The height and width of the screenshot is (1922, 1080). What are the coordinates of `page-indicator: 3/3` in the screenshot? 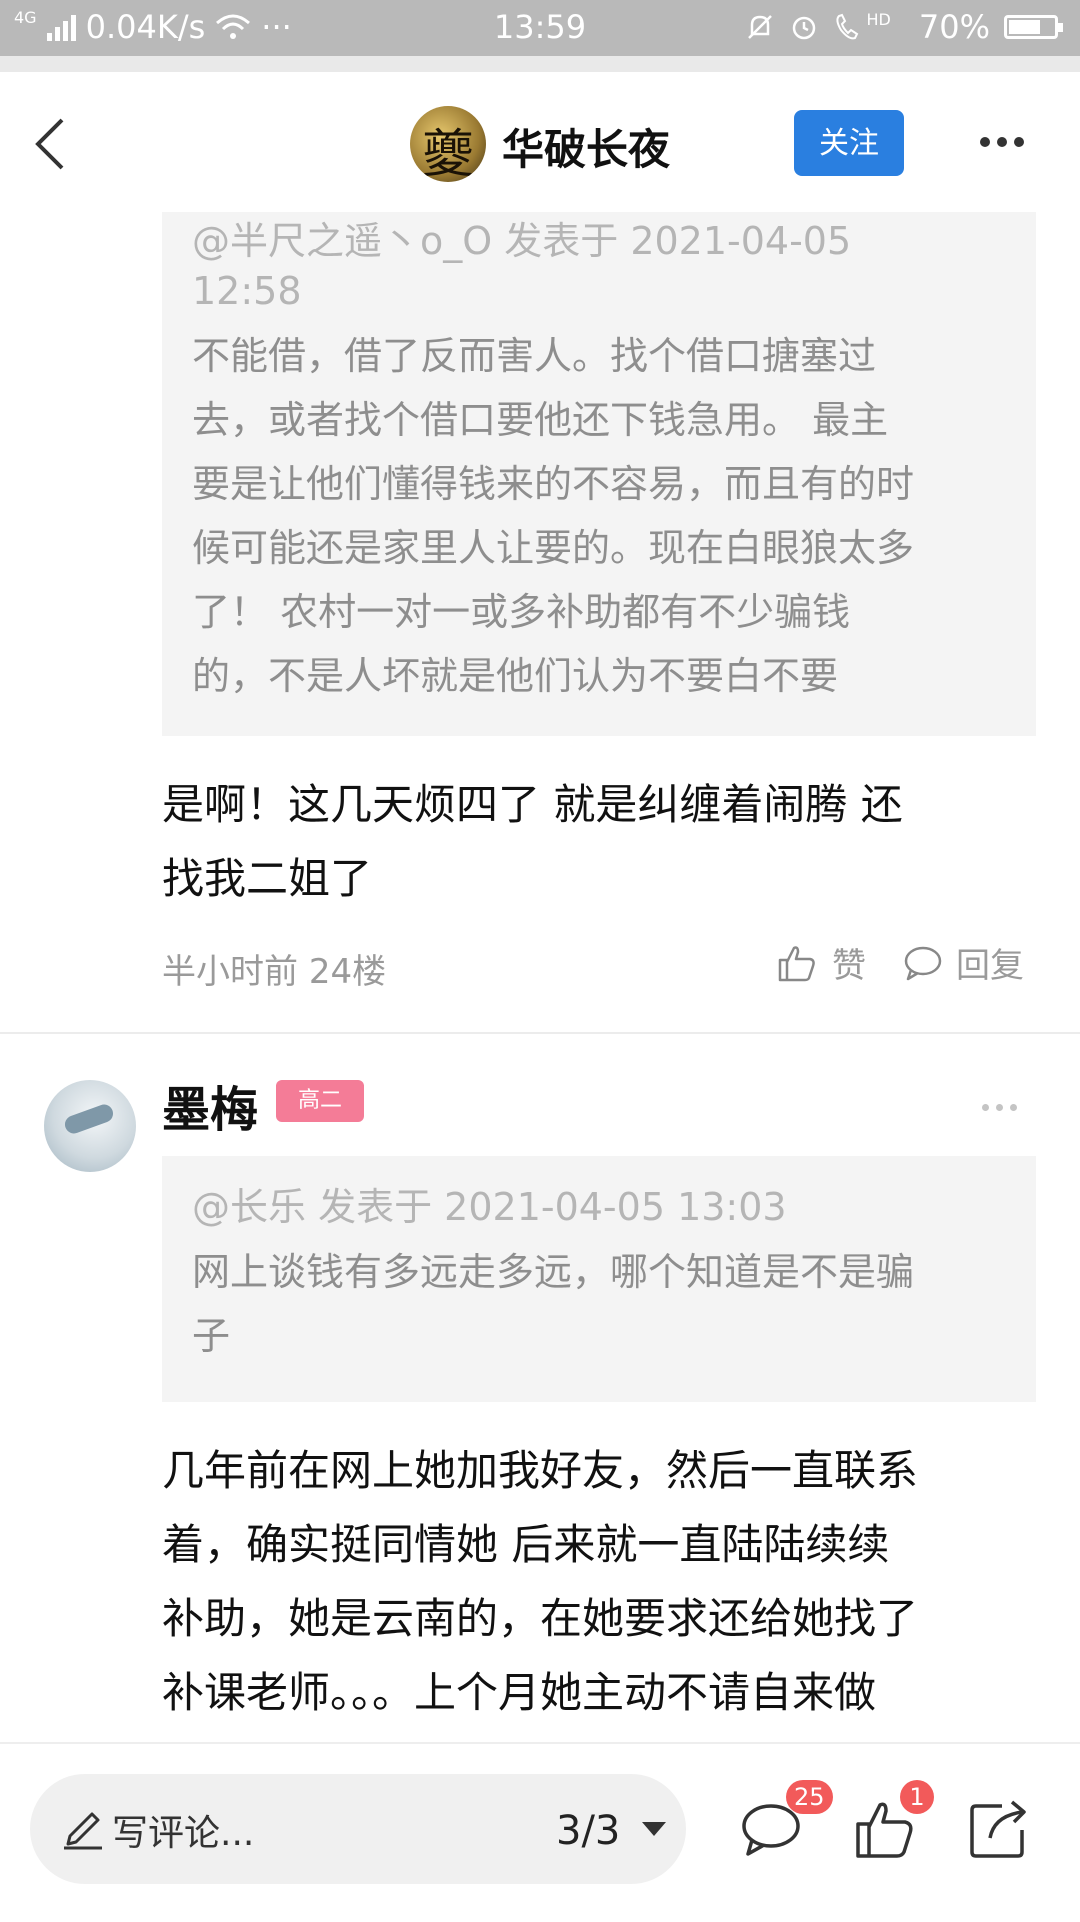 It's located at (588, 1831).